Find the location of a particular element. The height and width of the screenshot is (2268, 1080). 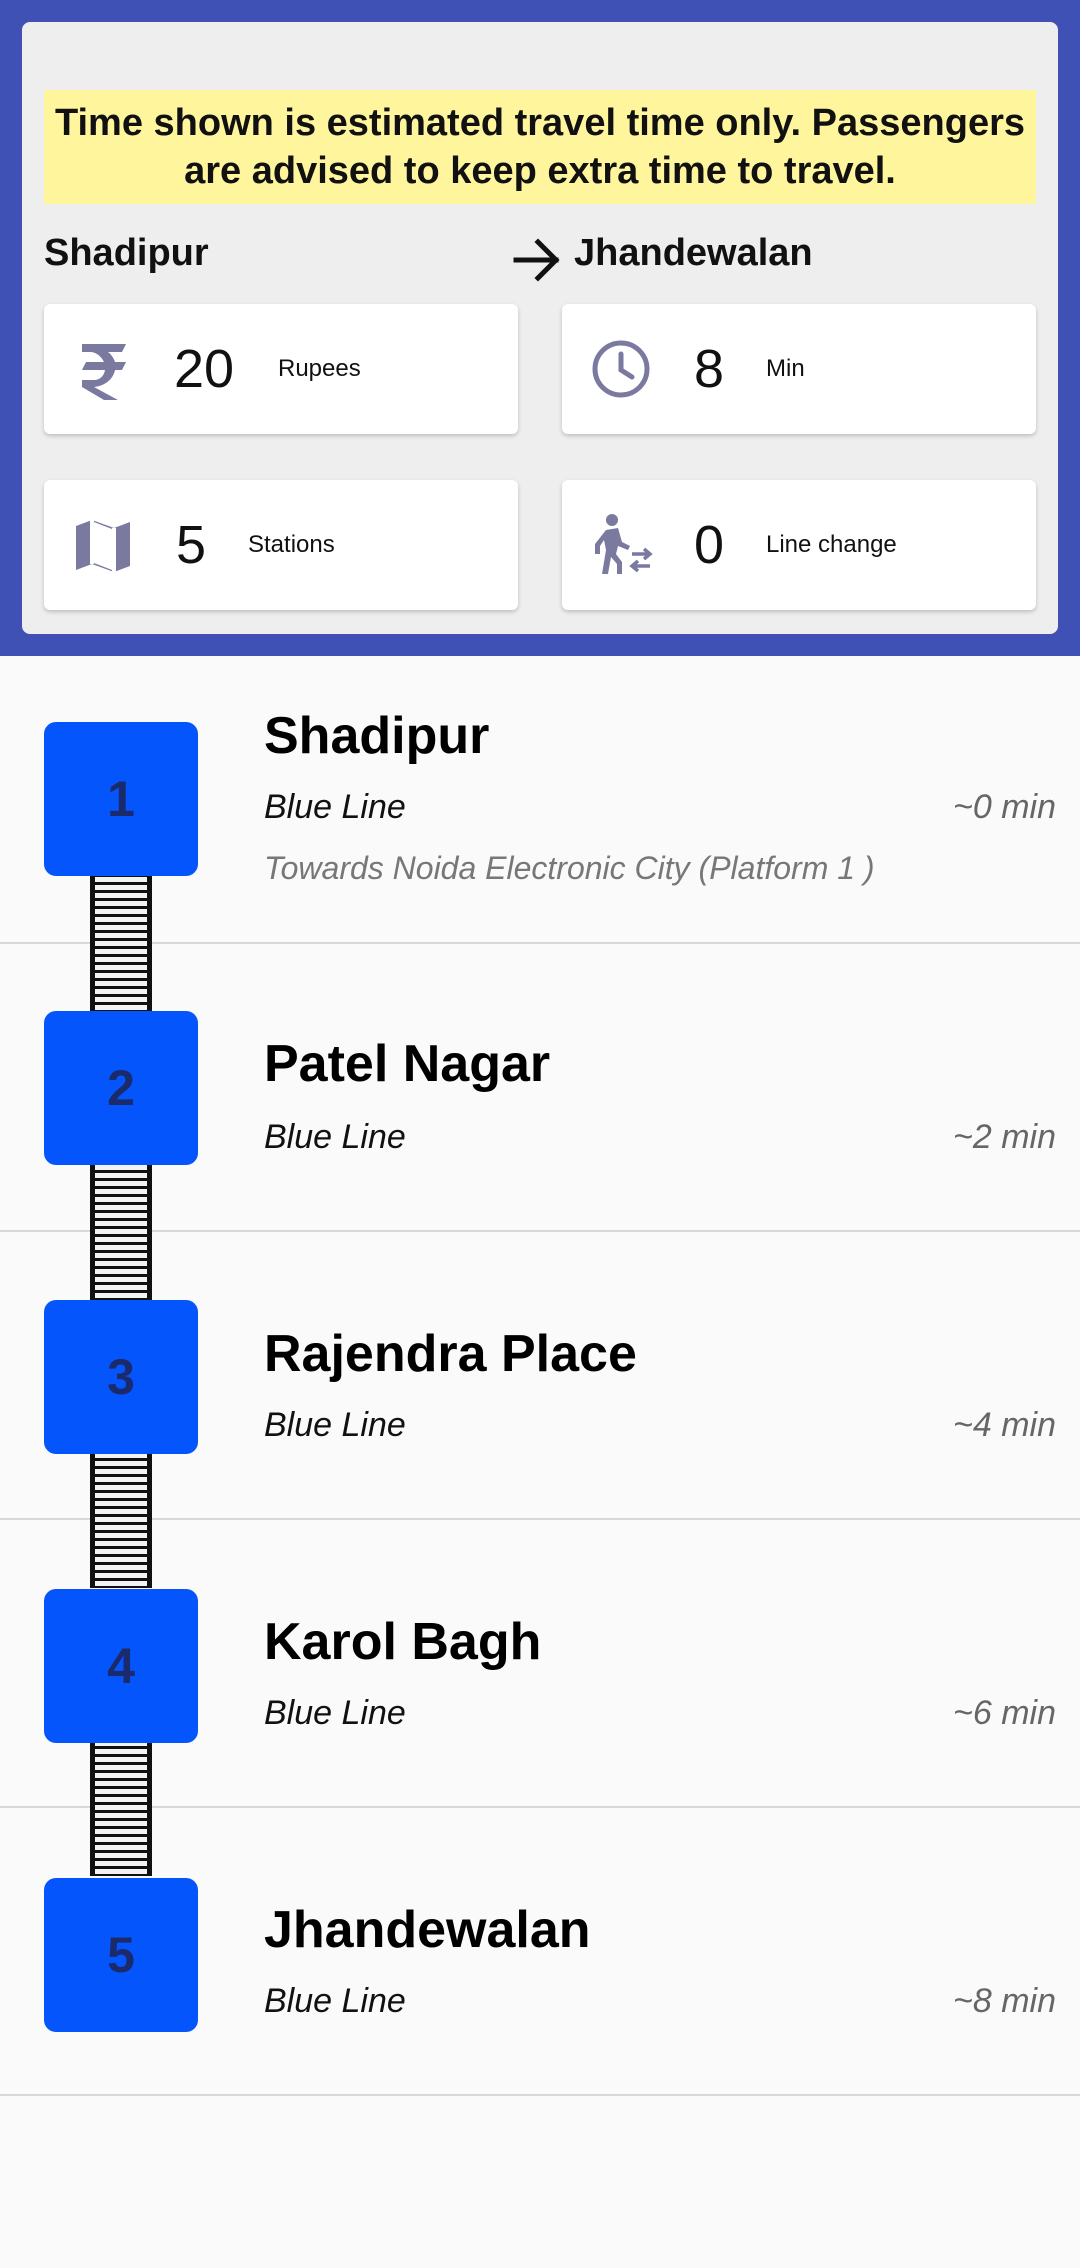

time-label: Min is located at coordinates (785, 368).